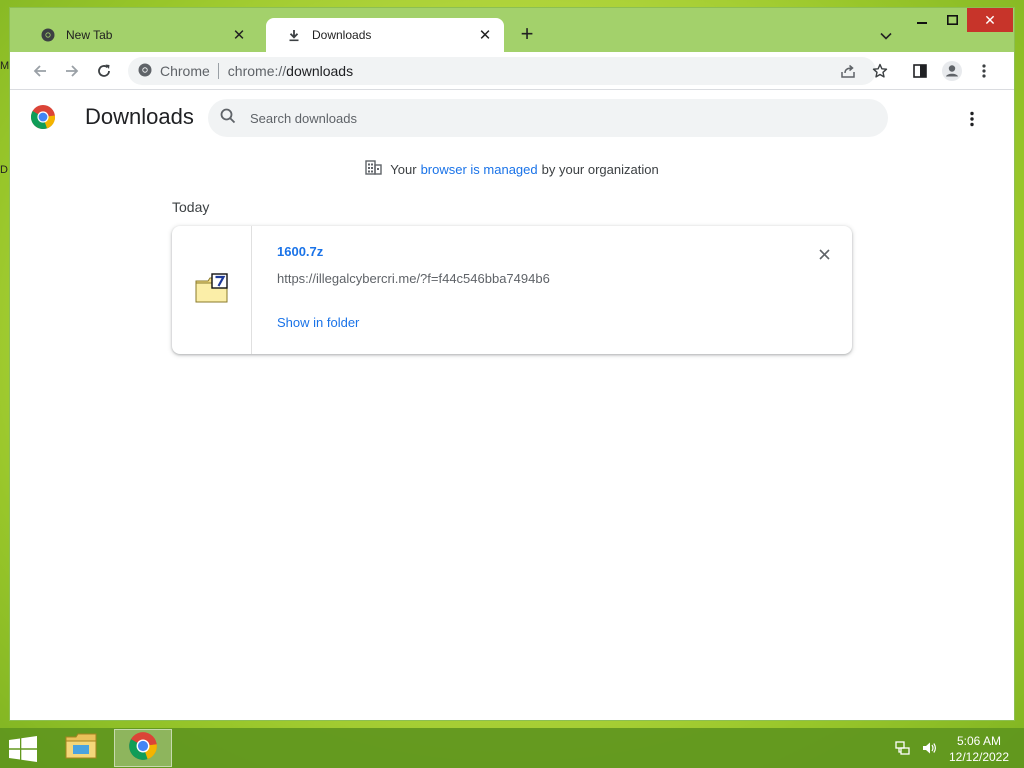 Image resolution: width=1024 pixels, height=768 pixels. Describe the element at coordinates (922, 20) in the screenshot. I see `minimize-button` at that location.